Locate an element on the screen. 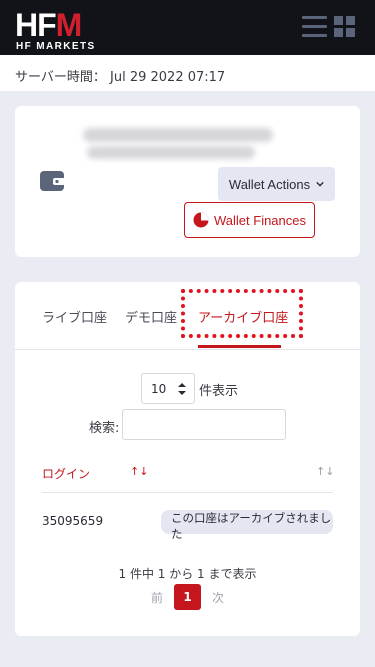 The image size is (375, 667). server-time-bar: サーバー時間： Jul 29 2022 07:17 is located at coordinates (187, 73).